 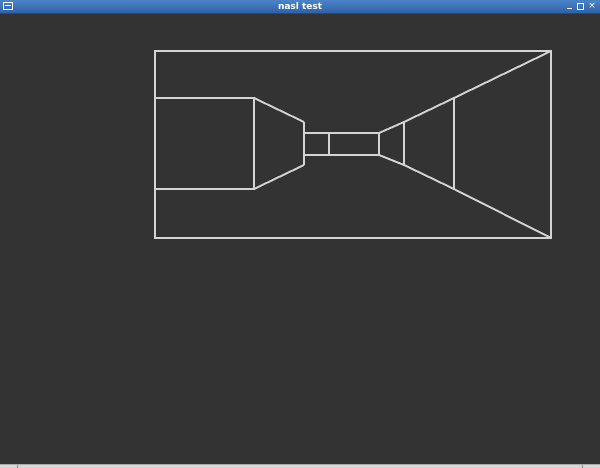 I want to click on title-bar: nasl test ×, so click(x=300, y=7).